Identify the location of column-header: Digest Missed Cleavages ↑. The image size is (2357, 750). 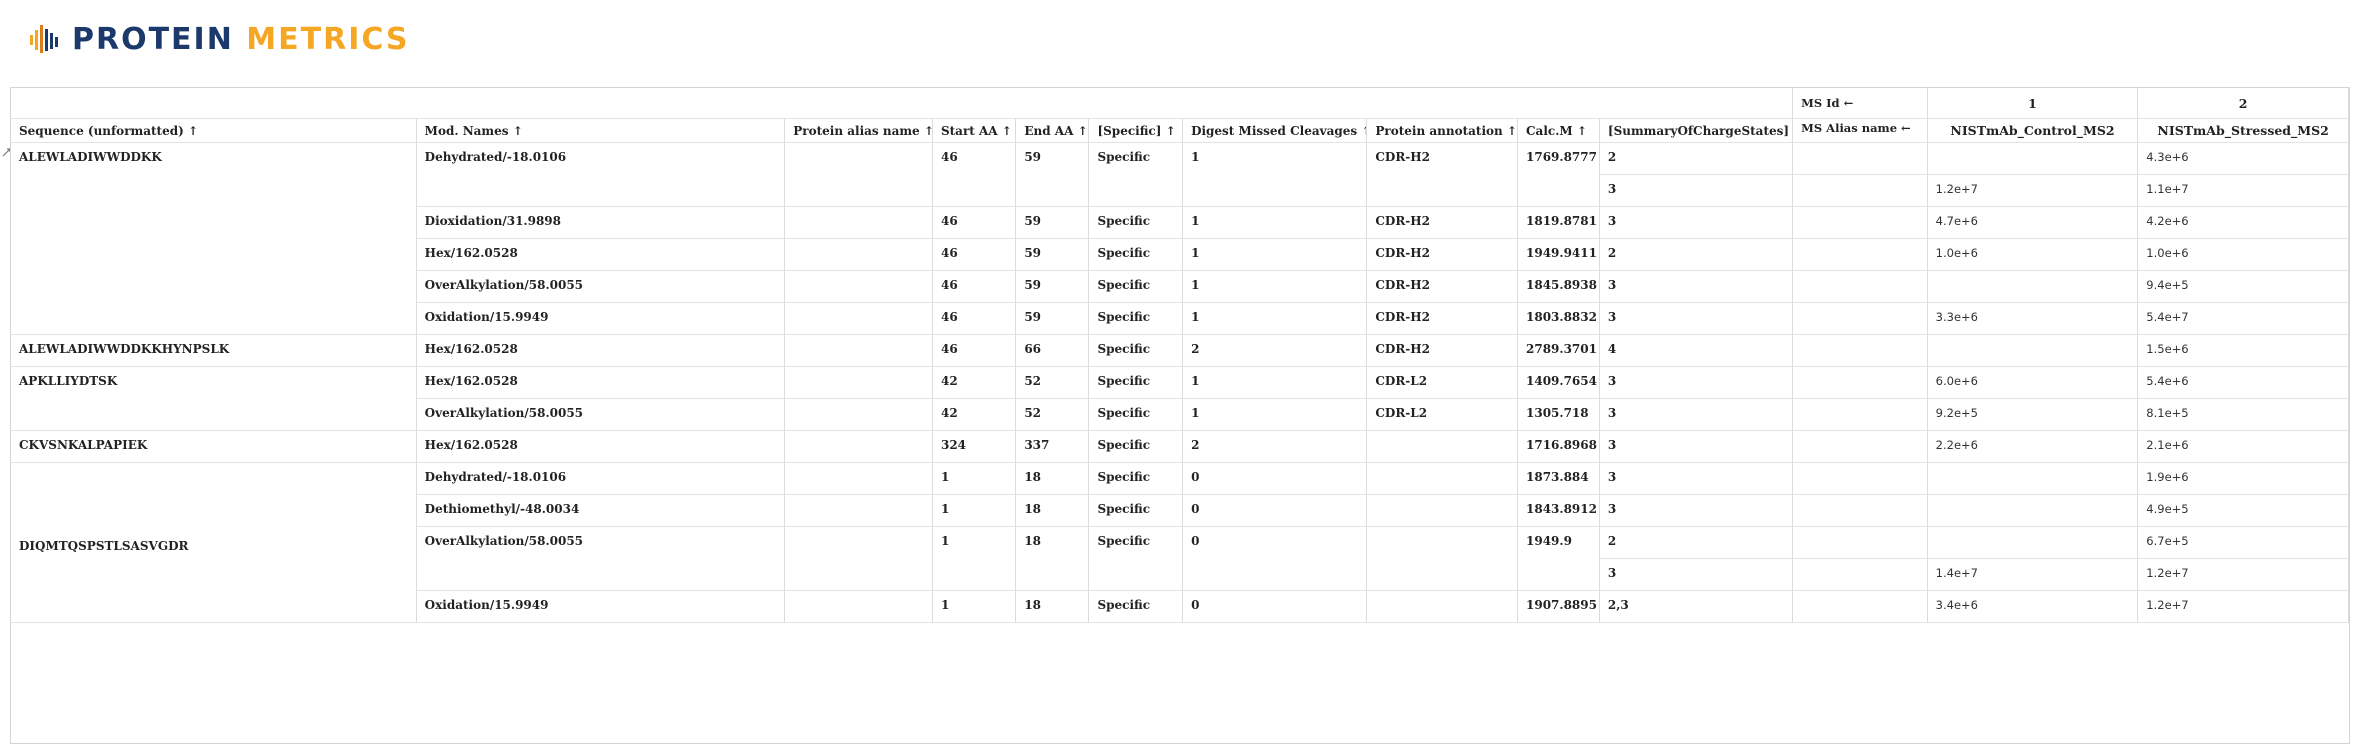
(1275, 130).